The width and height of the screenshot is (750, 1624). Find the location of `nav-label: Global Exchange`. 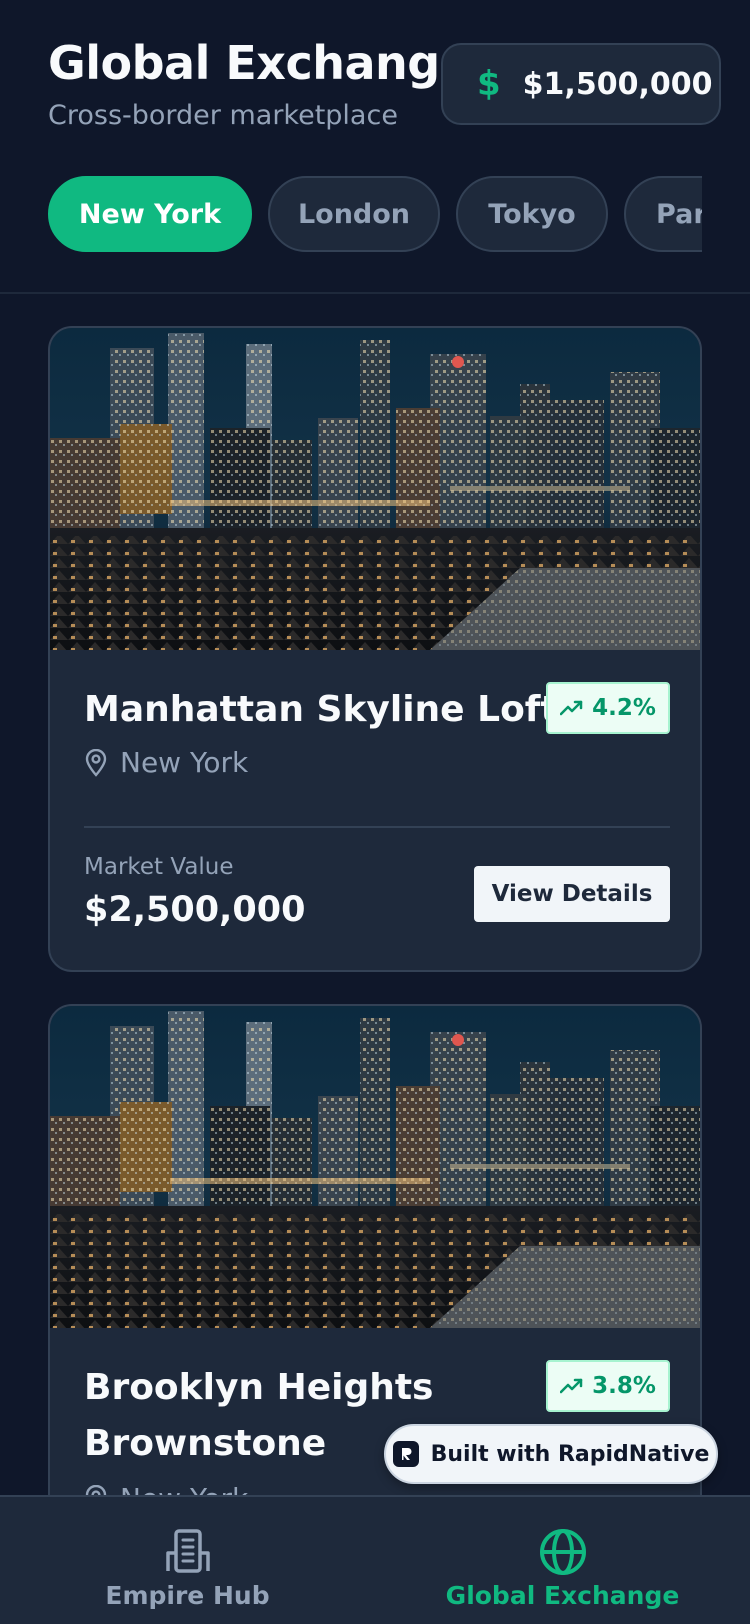

nav-label: Global Exchange is located at coordinates (562, 1595).